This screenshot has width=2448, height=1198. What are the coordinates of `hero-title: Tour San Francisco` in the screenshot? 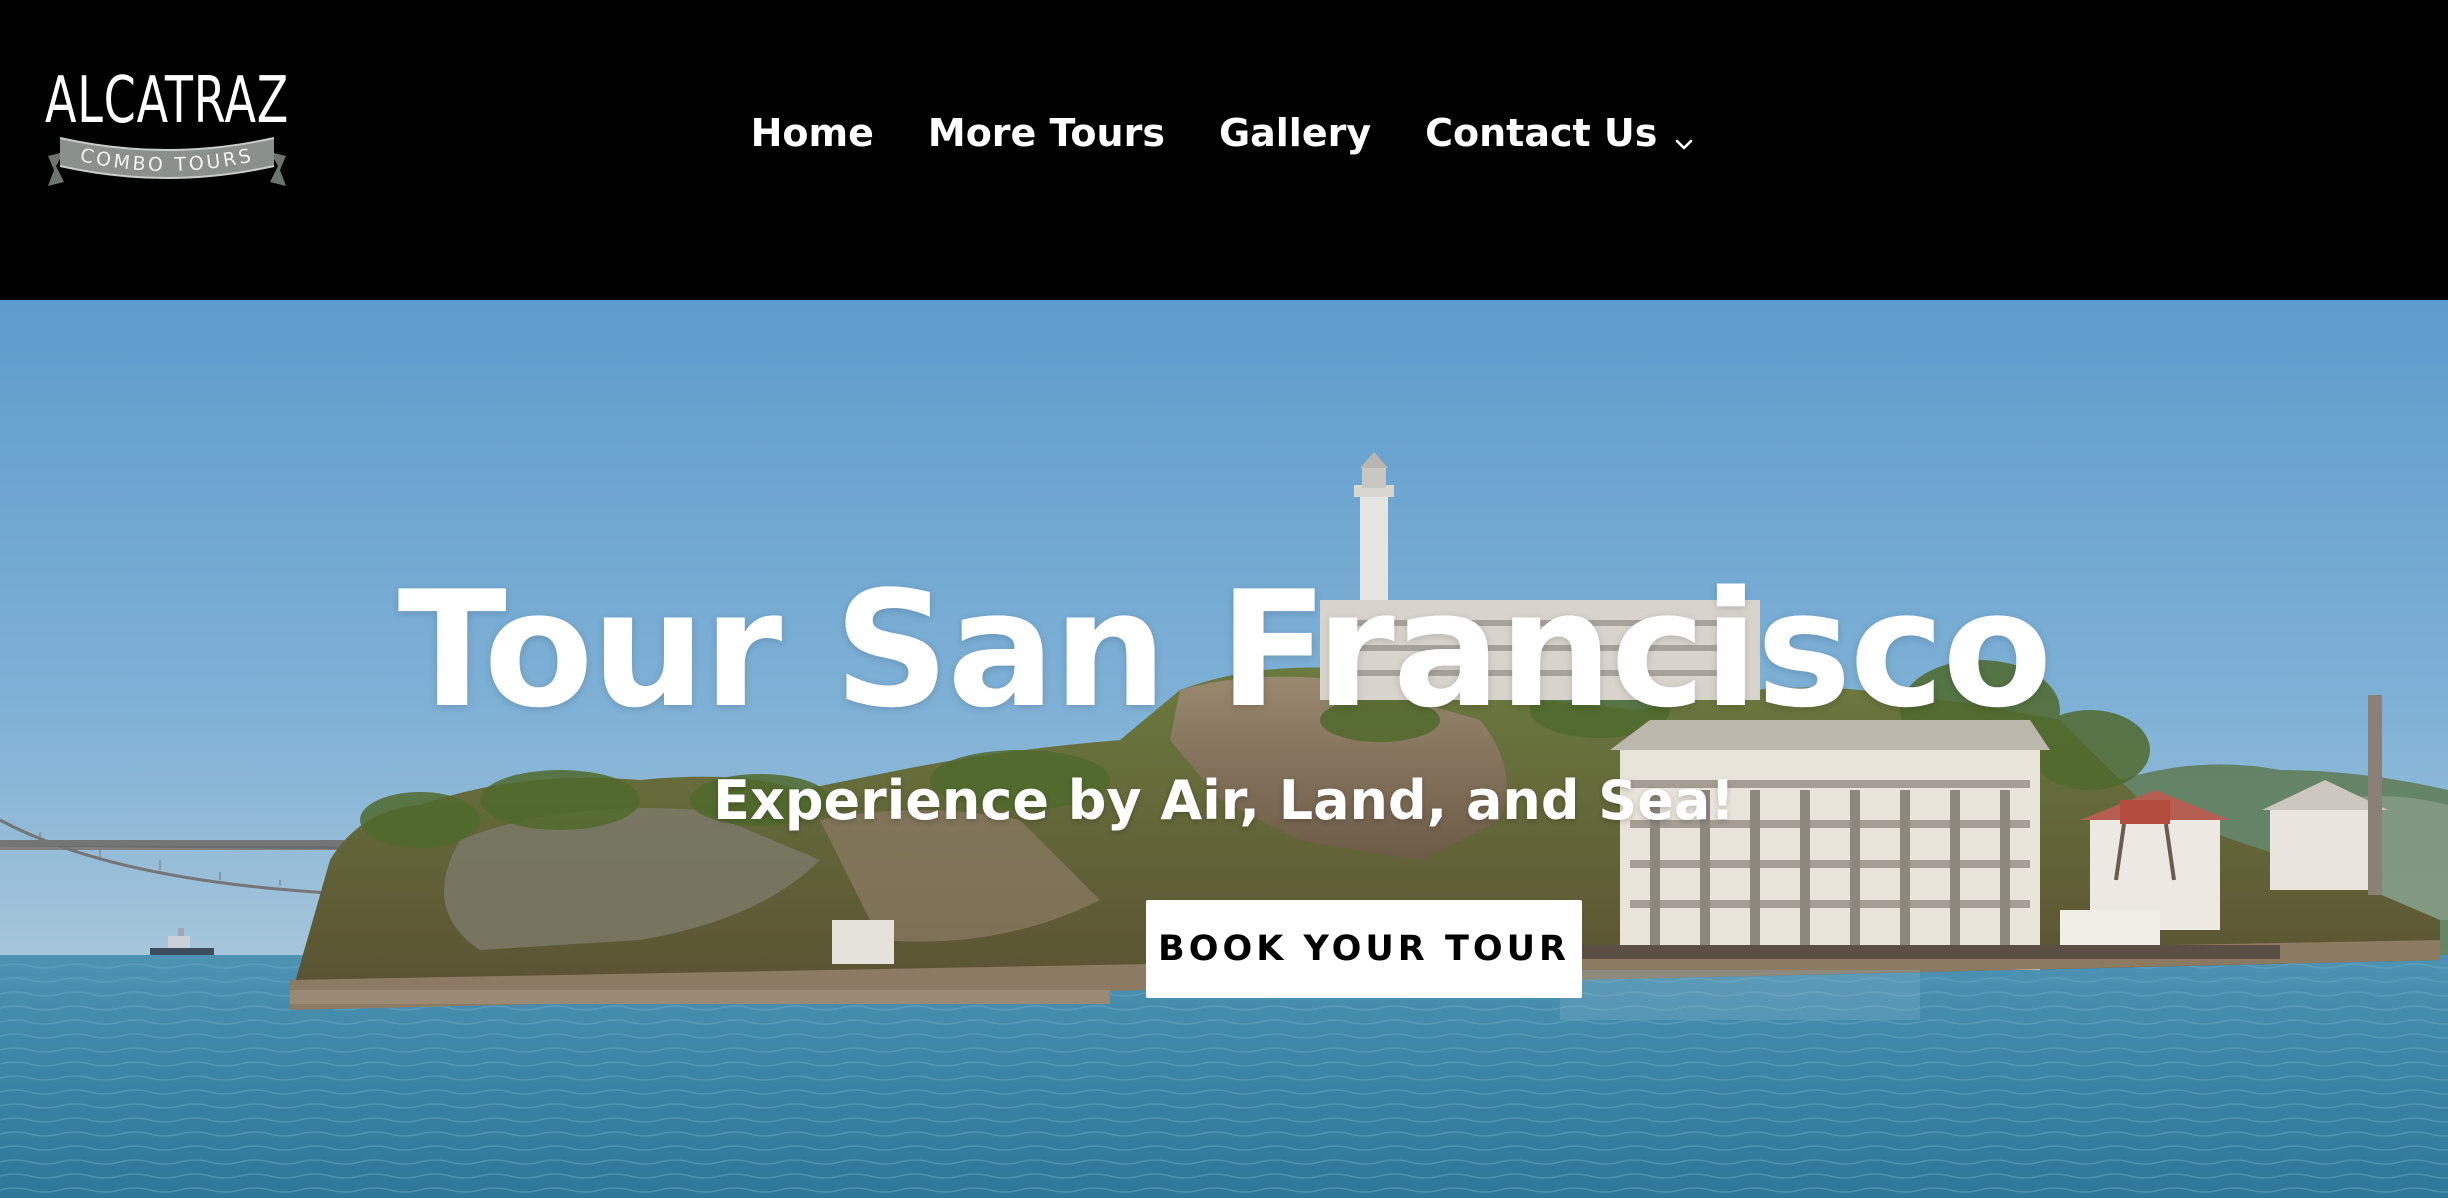 It's located at (1225, 649).